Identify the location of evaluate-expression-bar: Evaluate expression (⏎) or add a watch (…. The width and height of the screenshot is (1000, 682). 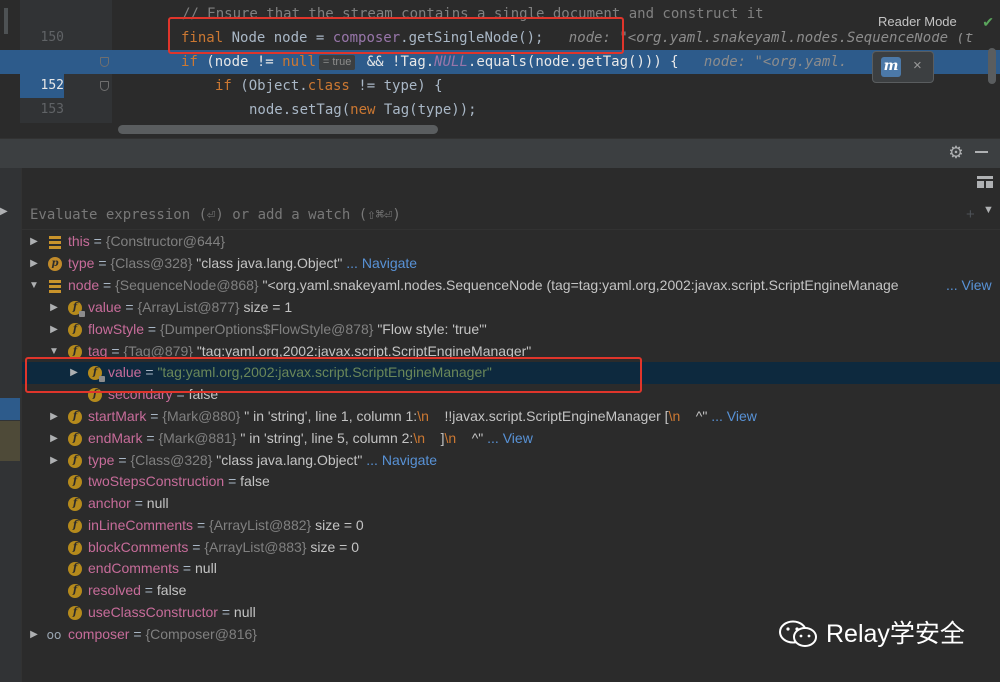
(511, 215).